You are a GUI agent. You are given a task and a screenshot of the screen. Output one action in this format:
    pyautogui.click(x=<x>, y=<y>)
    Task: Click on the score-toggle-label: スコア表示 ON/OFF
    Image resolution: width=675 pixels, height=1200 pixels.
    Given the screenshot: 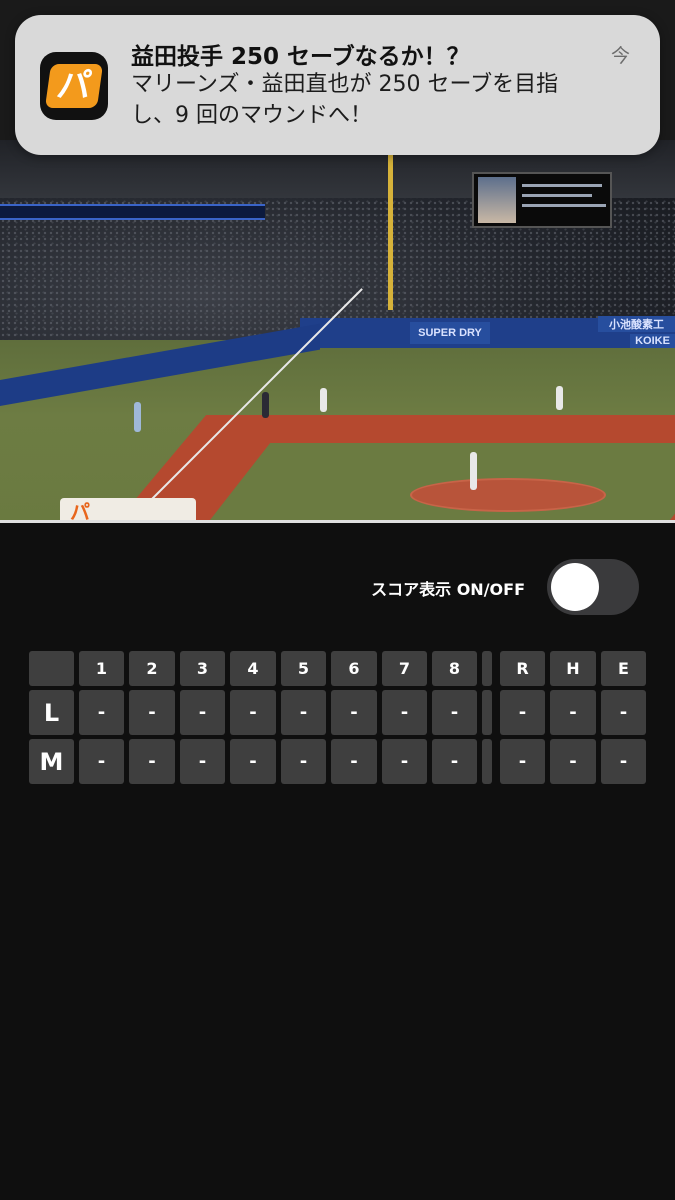 What is the action you would take?
    pyautogui.click(x=448, y=589)
    